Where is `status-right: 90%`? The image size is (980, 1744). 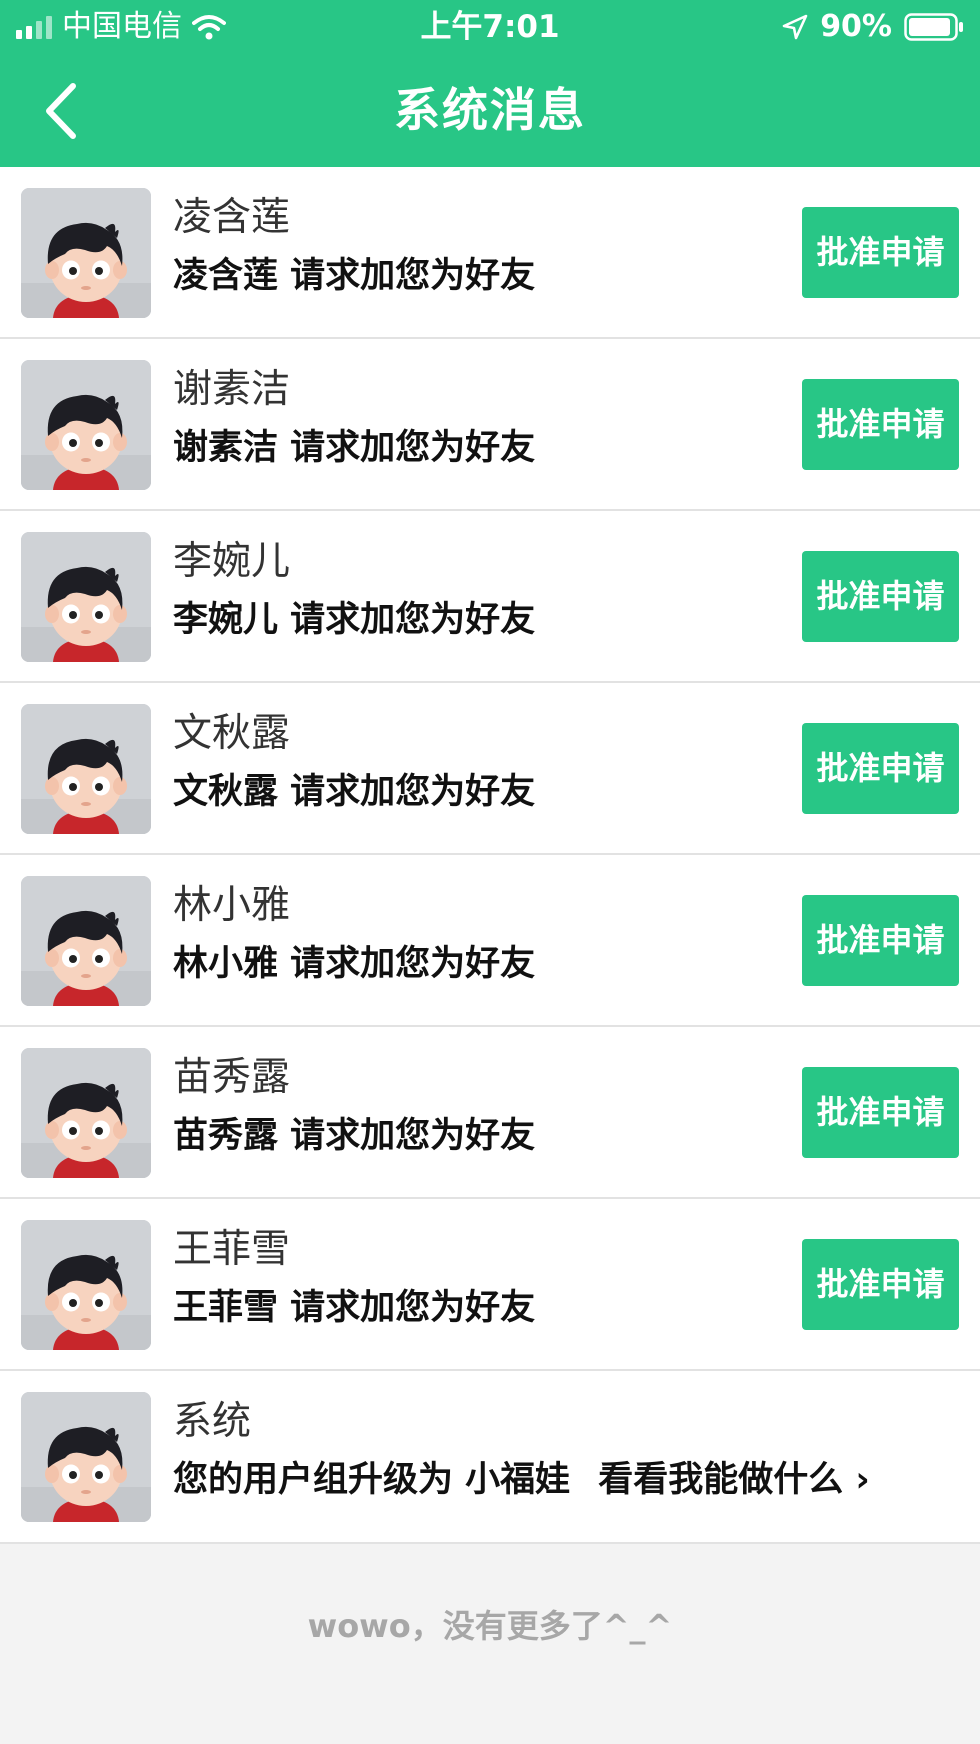
status-right: 90% is located at coordinates (873, 27).